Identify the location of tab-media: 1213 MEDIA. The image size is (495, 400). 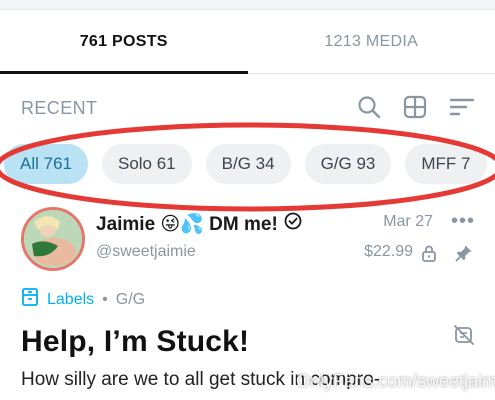
(371, 41).